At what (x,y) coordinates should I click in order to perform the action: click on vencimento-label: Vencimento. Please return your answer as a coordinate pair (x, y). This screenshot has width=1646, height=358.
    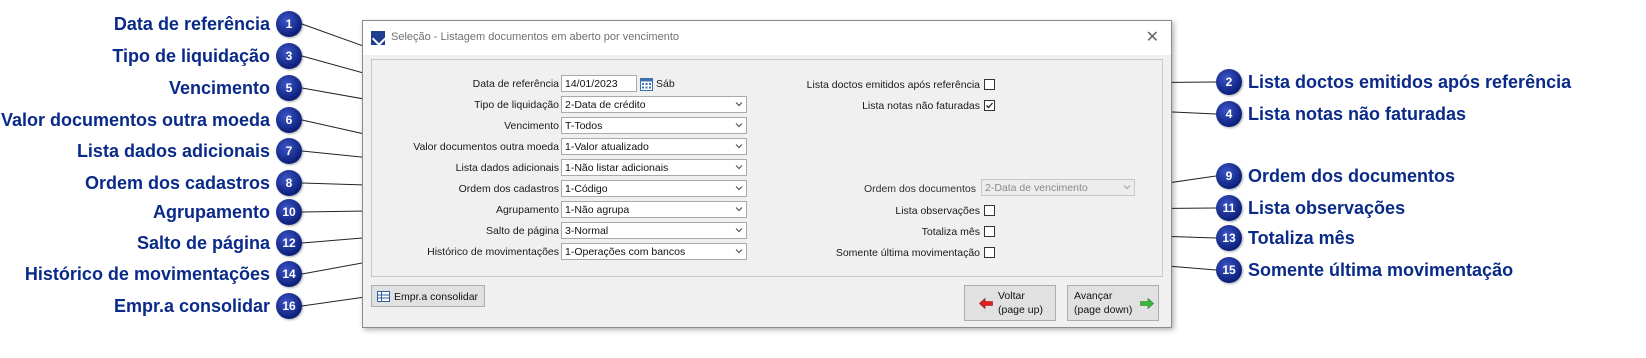
    Looking at the image, I should click on (531, 126).